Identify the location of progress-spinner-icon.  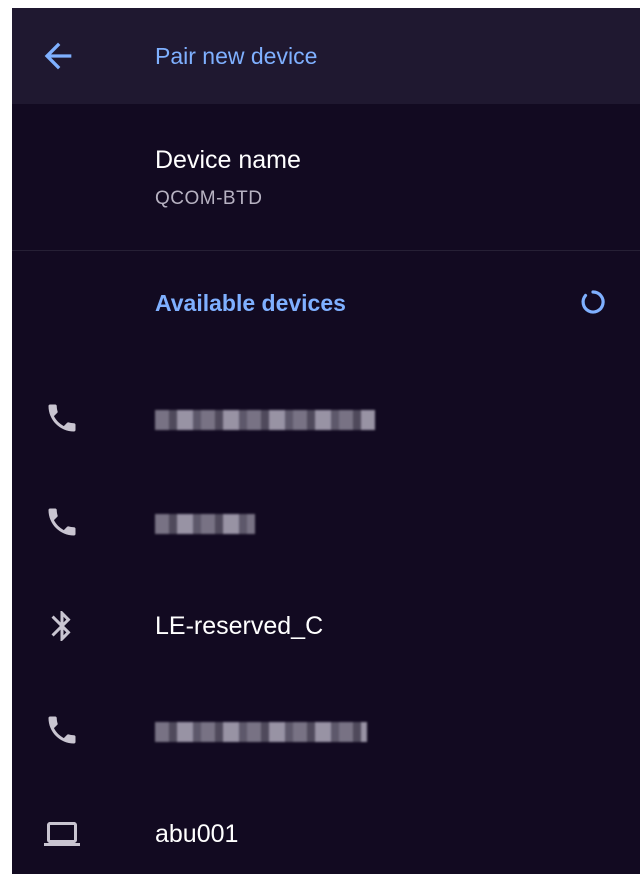
(593, 302).